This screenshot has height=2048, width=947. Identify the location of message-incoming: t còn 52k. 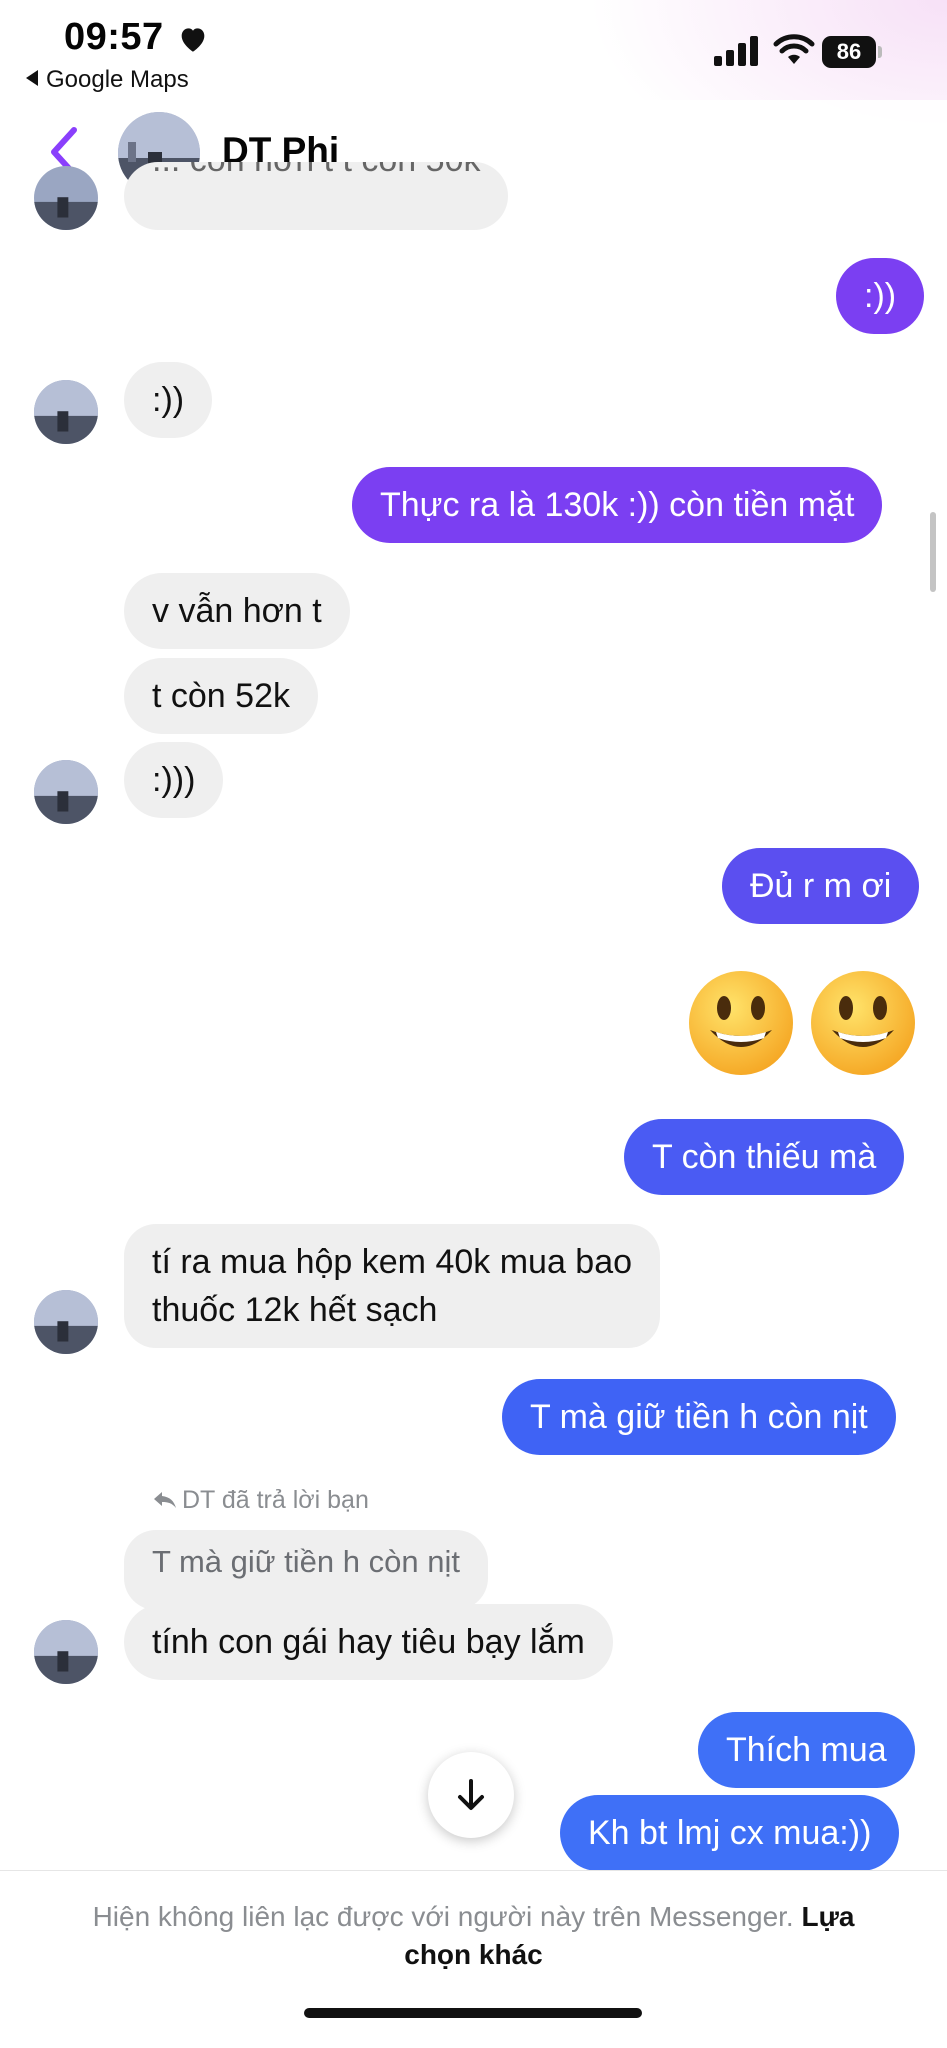
(221, 696).